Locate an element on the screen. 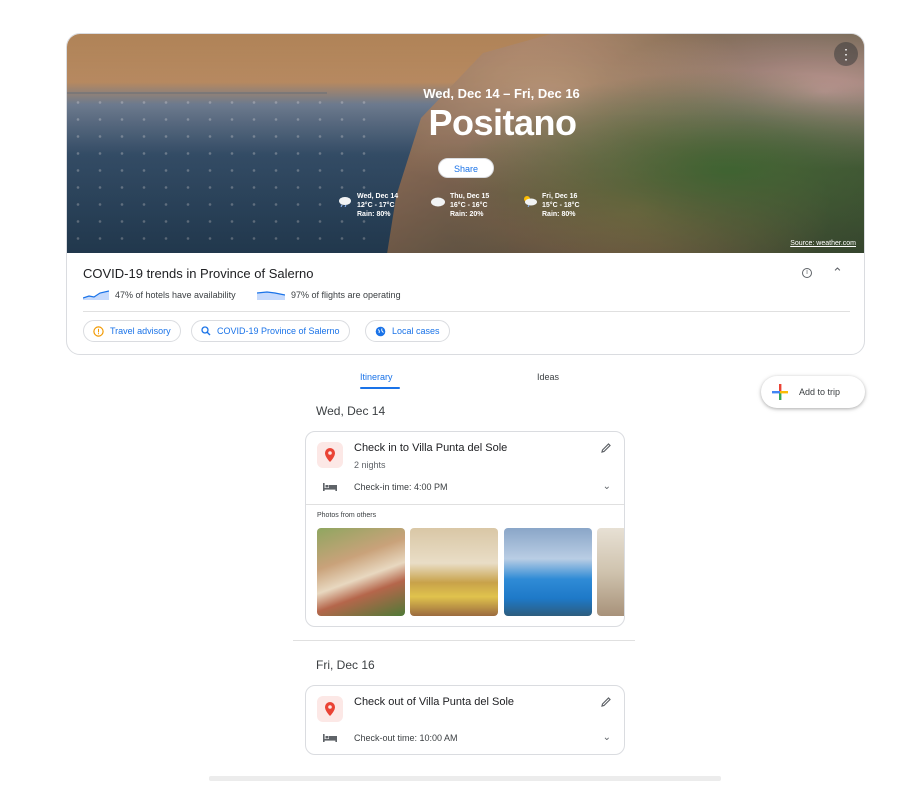 Image resolution: width=917 pixels, height=793 pixels. photos-label: Photos from others is located at coordinates (347, 515).